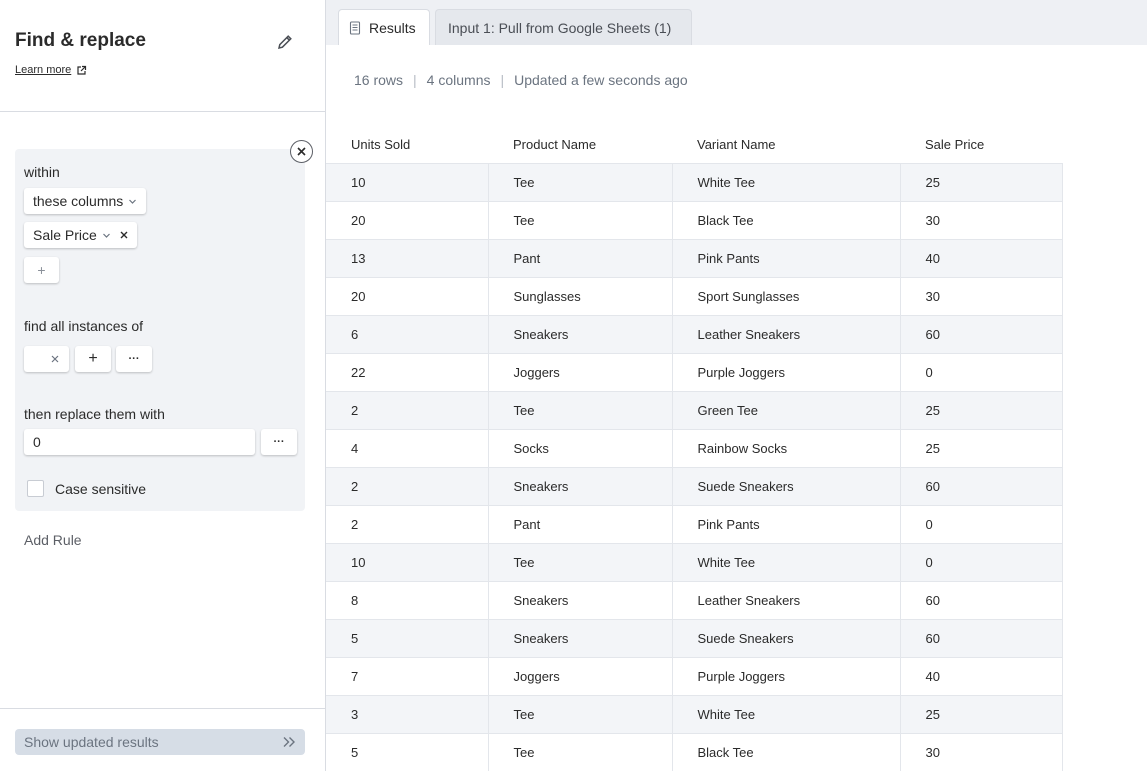 This screenshot has height=771, width=1147. Describe the element at coordinates (55, 359) in the screenshot. I see `clear-find-icon` at that location.